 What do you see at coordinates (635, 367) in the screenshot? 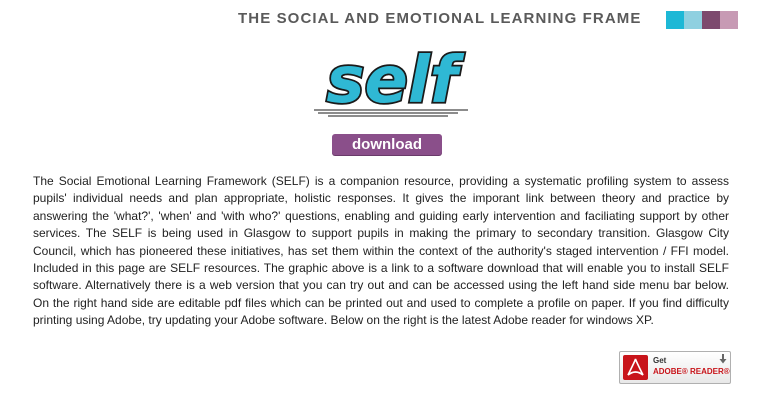
I see `adobe-reader-icon` at bounding box center [635, 367].